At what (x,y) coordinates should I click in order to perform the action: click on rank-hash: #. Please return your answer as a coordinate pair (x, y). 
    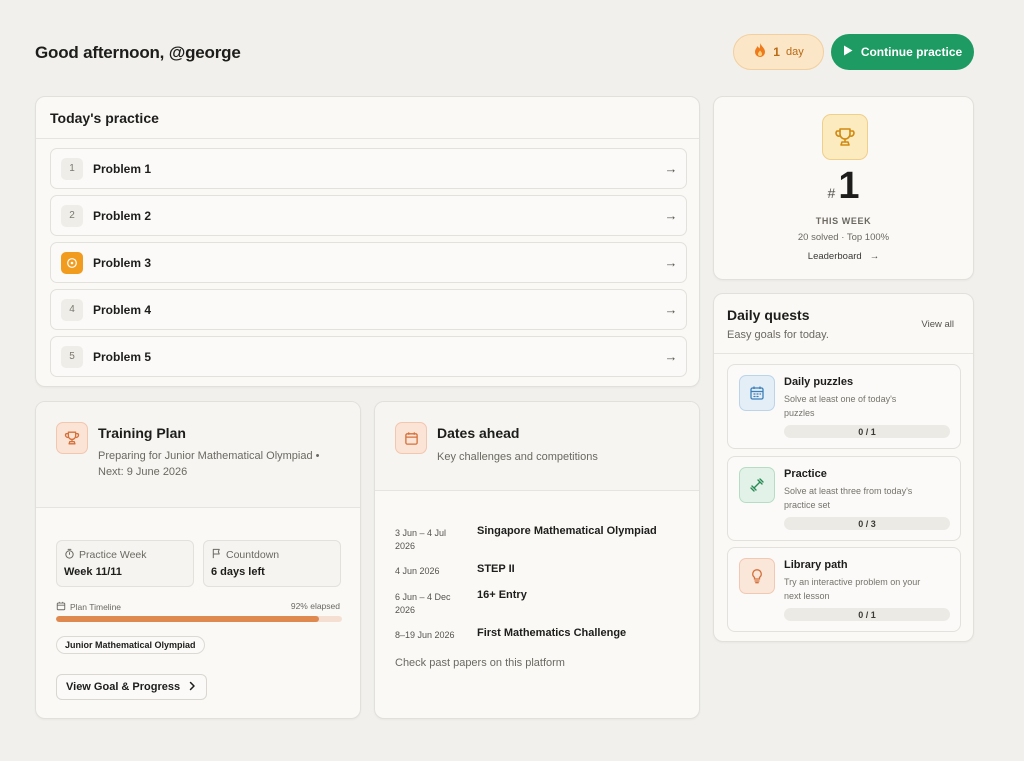
    Looking at the image, I should click on (831, 193).